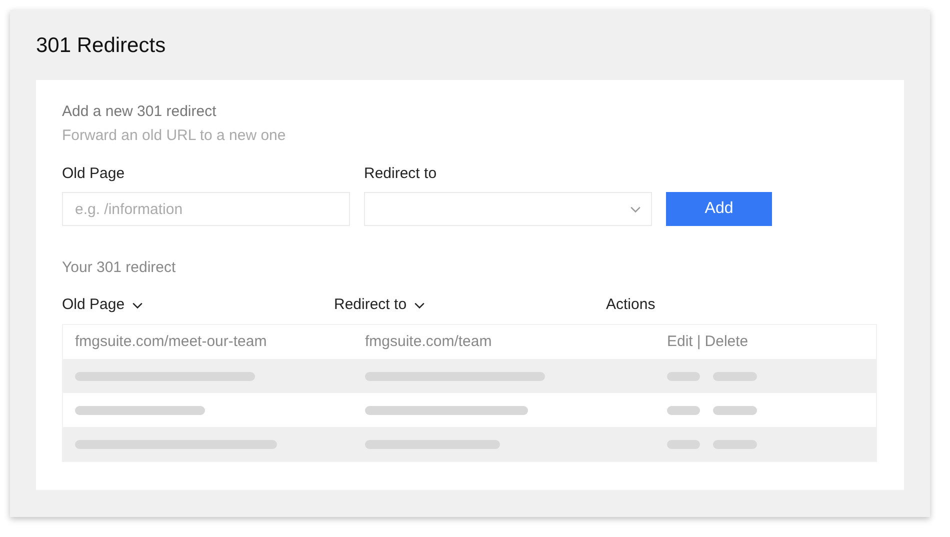 The image size is (950, 537). Describe the element at coordinates (102, 305) in the screenshot. I see `sort-header: Old Page` at that location.